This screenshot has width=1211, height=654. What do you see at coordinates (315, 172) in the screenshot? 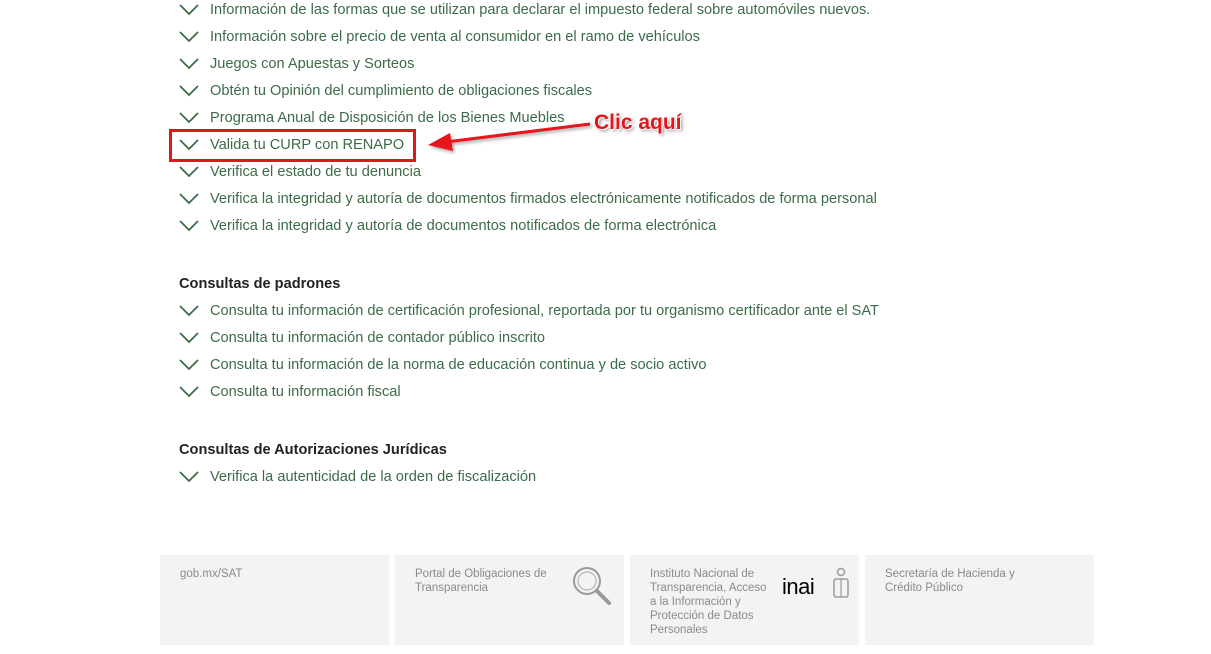
I see `list-item-label: Verifica el estado de tu denuncia` at bounding box center [315, 172].